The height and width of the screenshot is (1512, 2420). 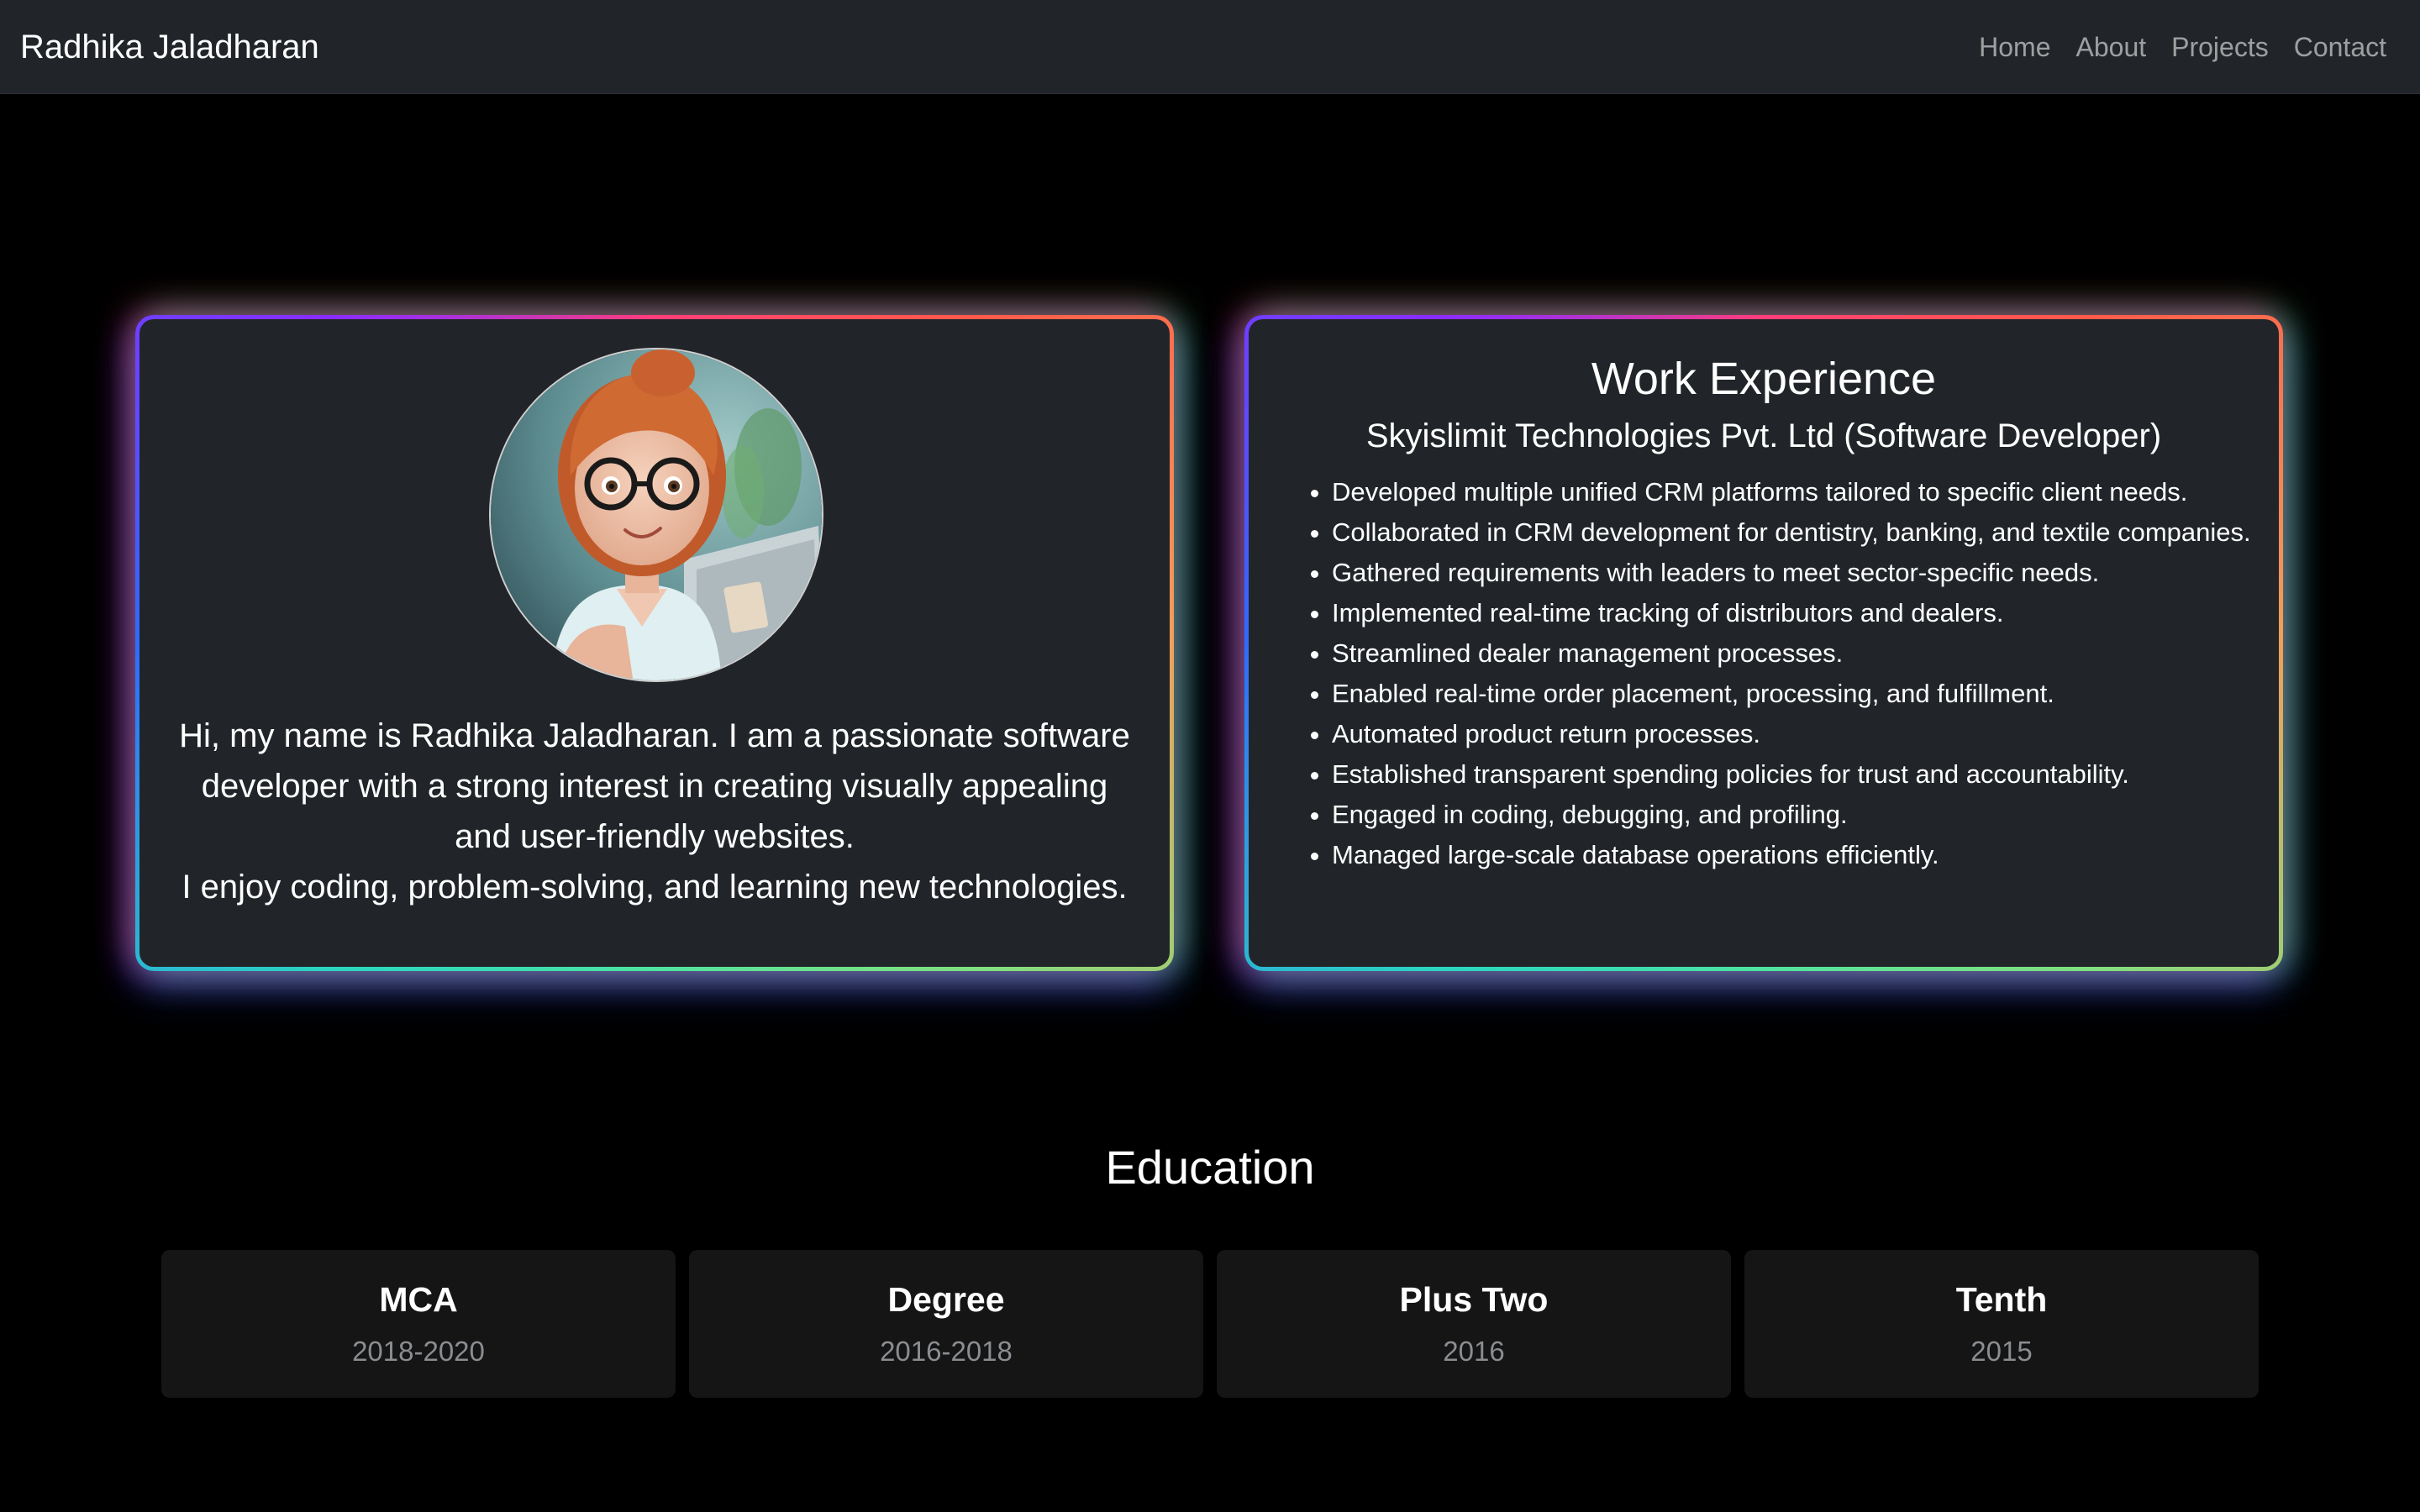 I want to click on education-card-plus-two: Plus Two 2016, so click(x=1474, y=1324).